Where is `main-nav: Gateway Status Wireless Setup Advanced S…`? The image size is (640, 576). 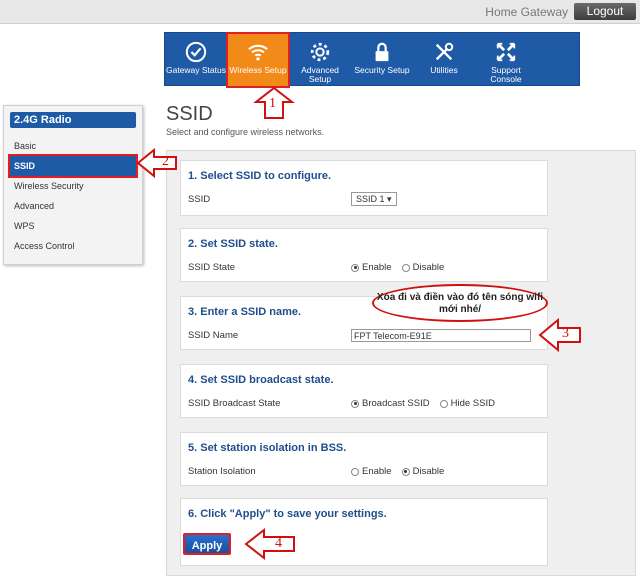 main-nav: Gateway Status Wireless Setup Advanced S… is located at coordinates (372, 60).